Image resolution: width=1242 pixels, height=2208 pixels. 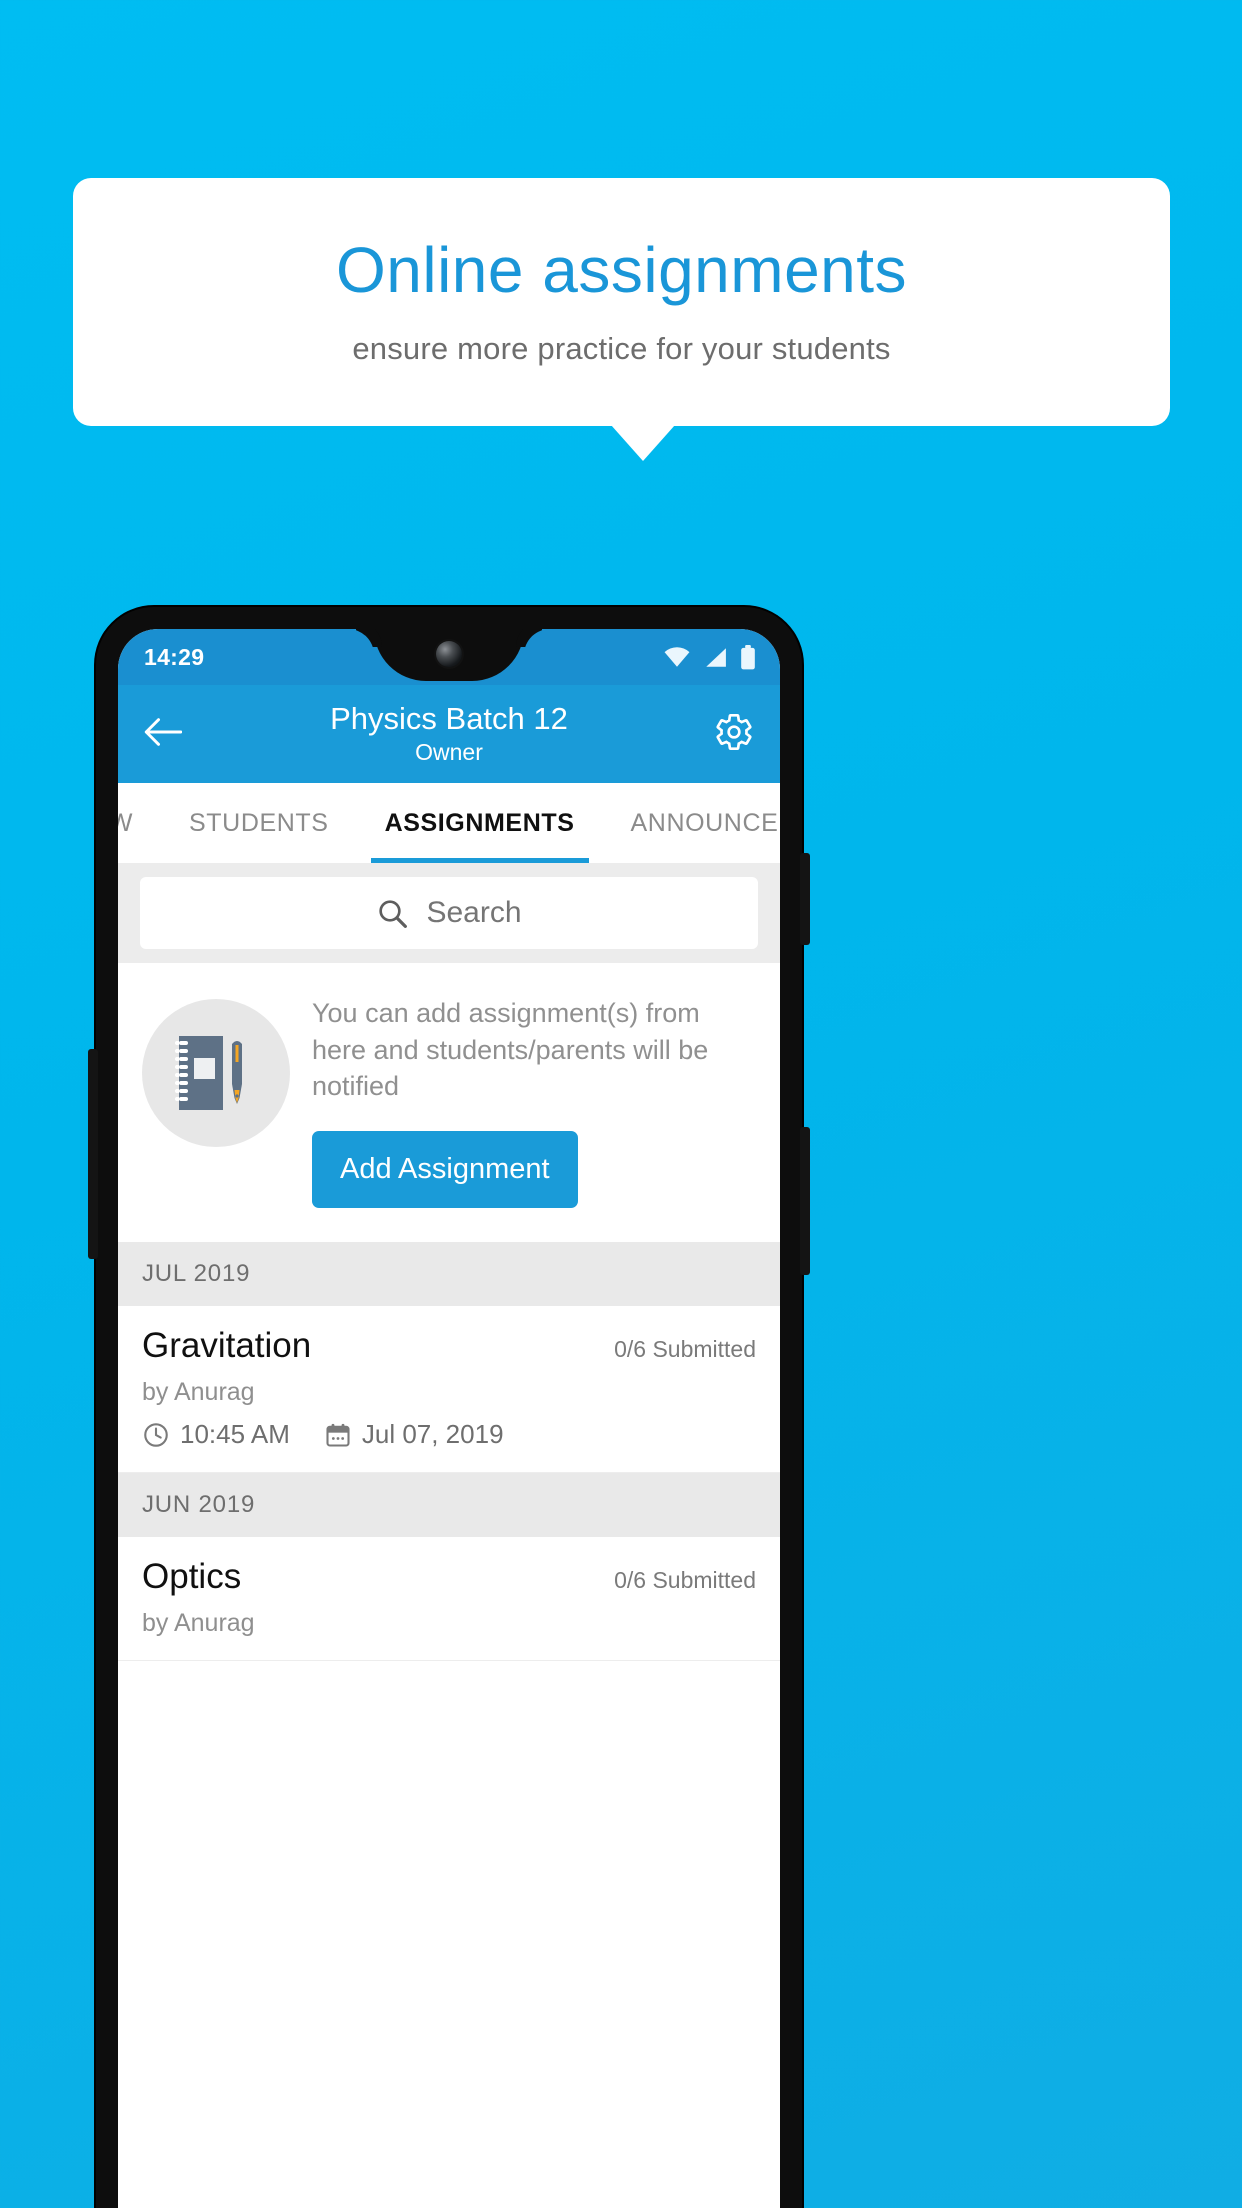 I want to click on callout-tail, so click(x=643, y=443).